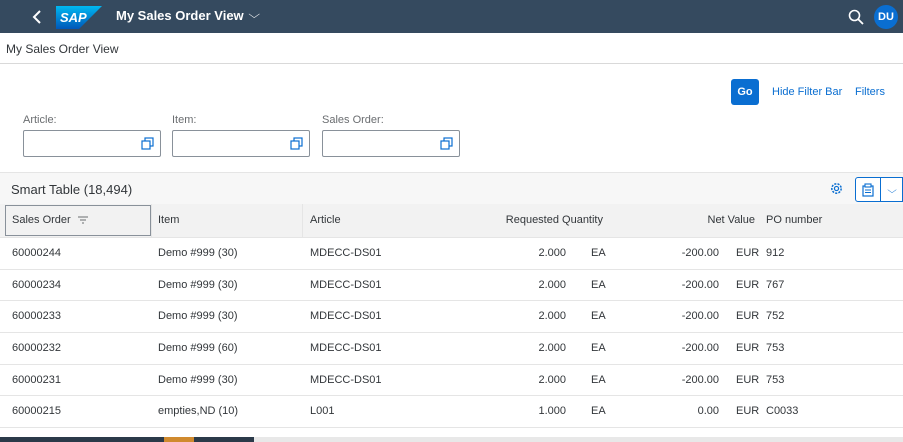 This screenshot has height=442, width=903. I want to click on back-button, so click(37, 17).